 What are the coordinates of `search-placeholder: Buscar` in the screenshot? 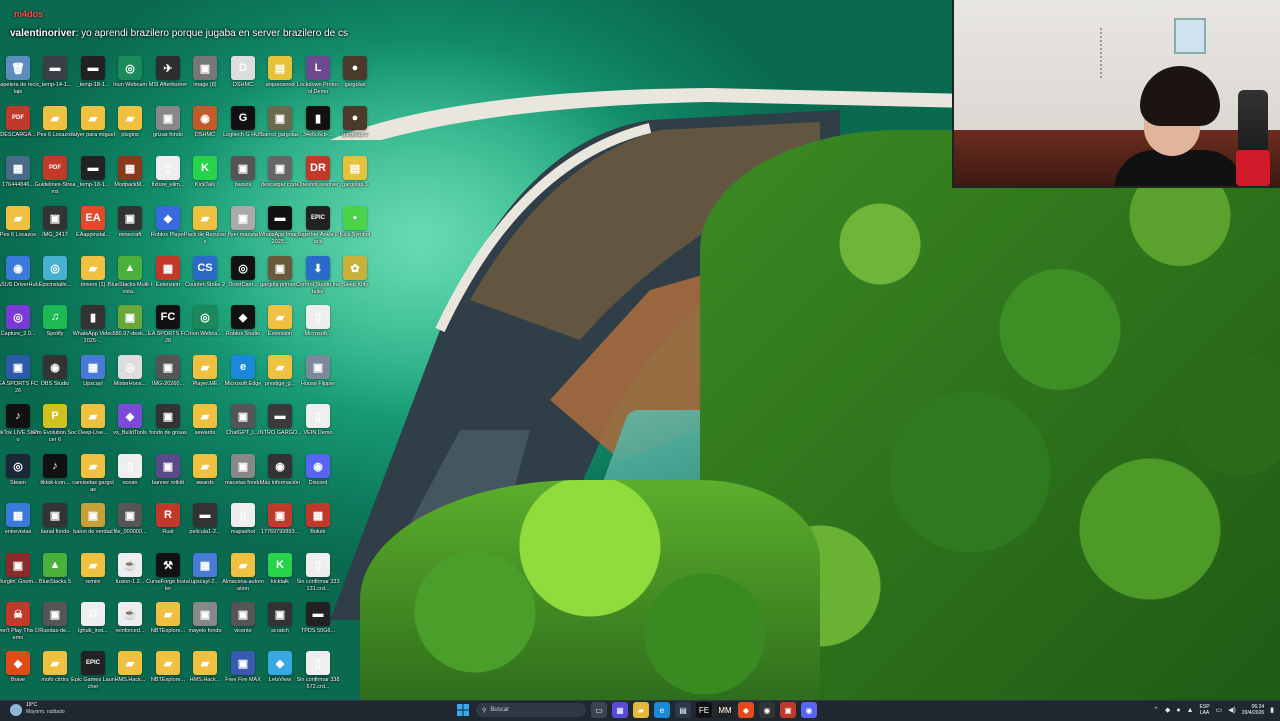 It's located at (500, 710).